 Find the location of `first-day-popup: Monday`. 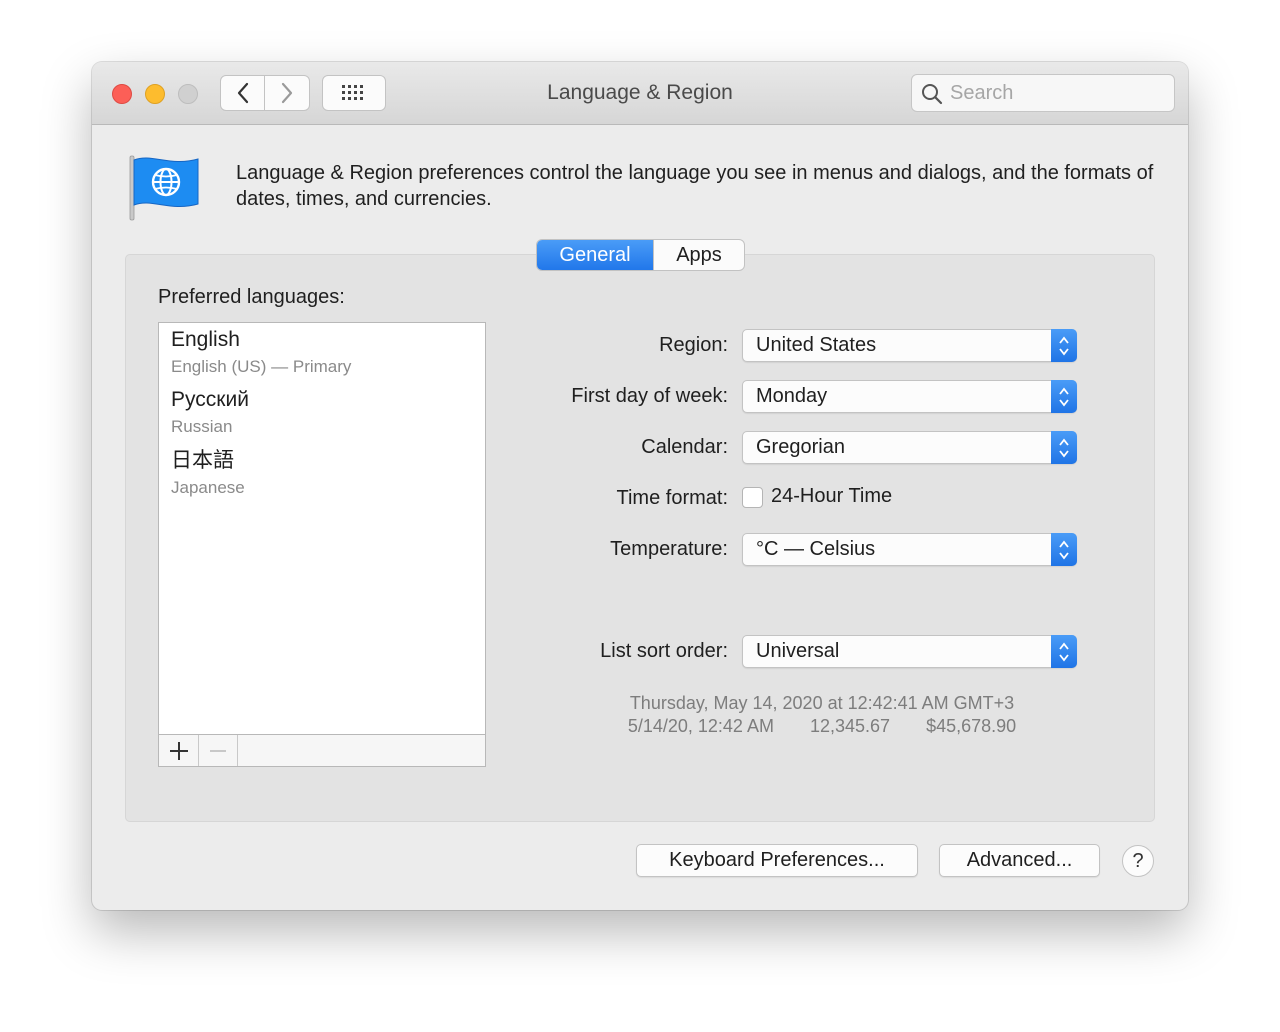

first-day-popup: Monday is located at coordinates (909, 396).